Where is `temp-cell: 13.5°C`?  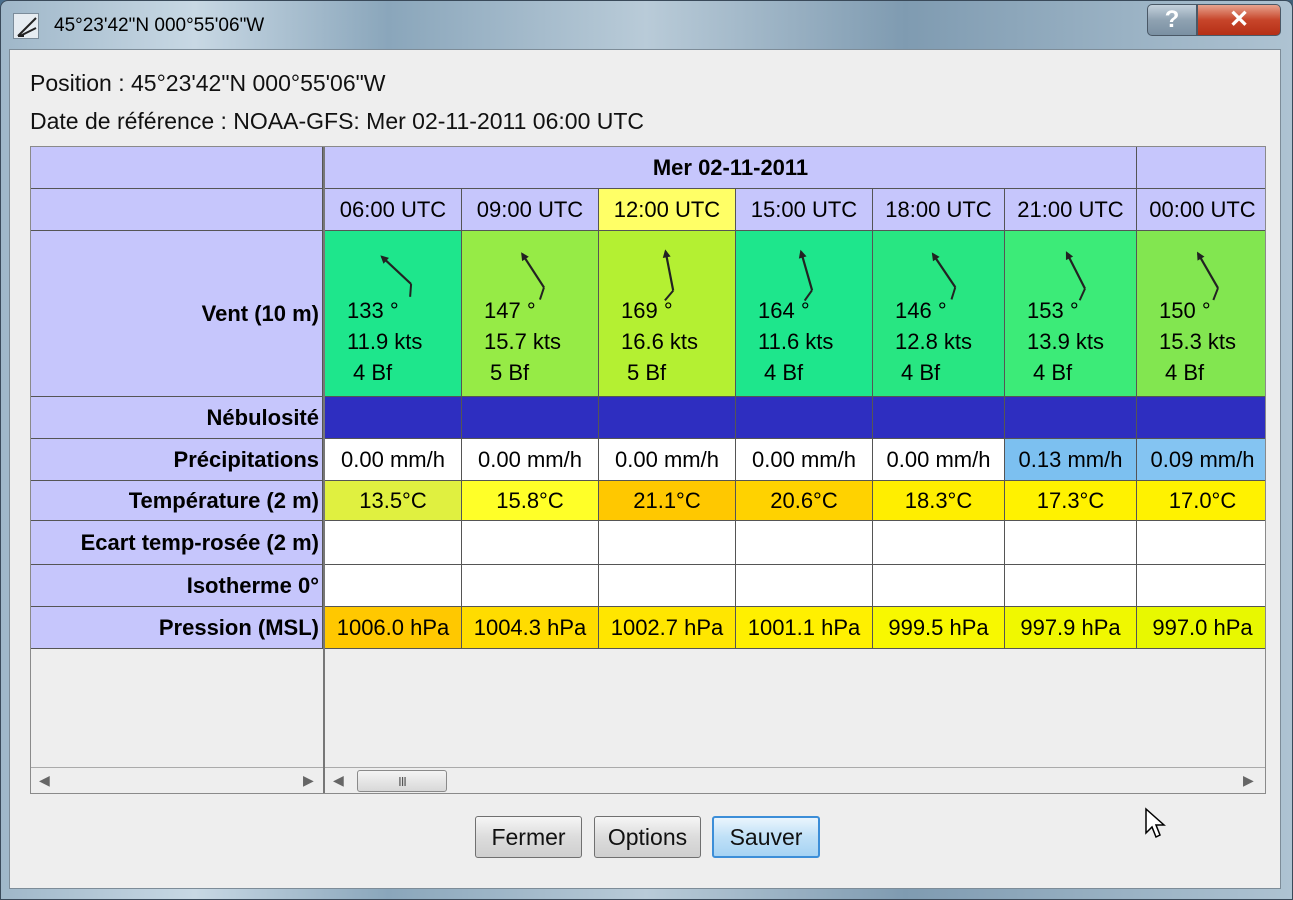
temp-cell: 13.5°C is located at coordinates (393, 501).